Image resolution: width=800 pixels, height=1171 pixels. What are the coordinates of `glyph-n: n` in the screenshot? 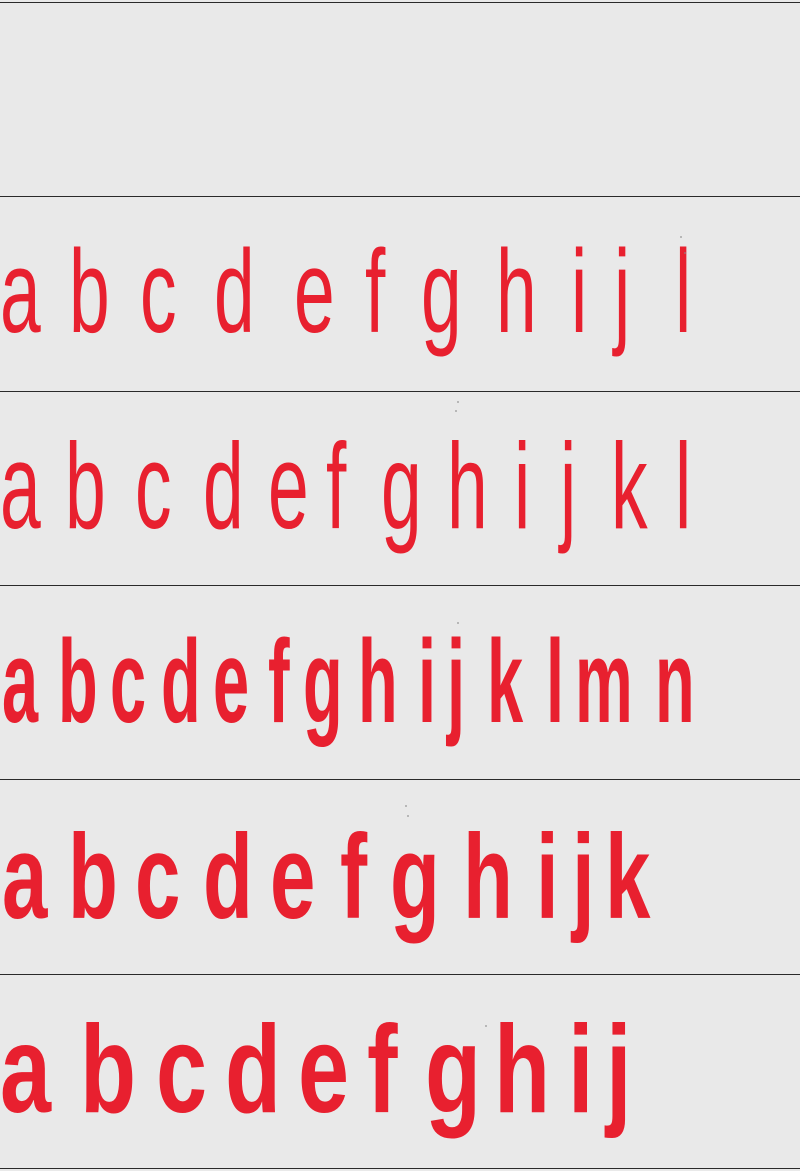 It's located at (675, 682).